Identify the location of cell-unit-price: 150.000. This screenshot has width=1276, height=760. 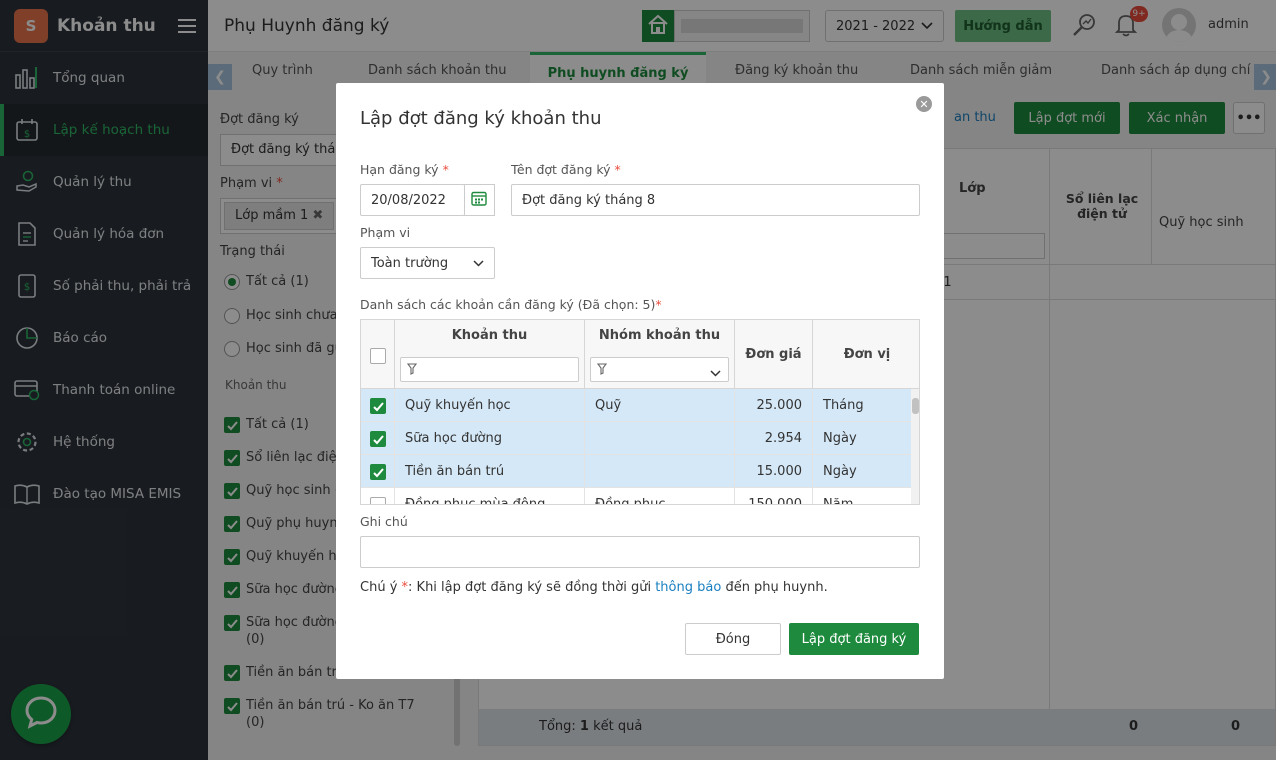
(773, 496).